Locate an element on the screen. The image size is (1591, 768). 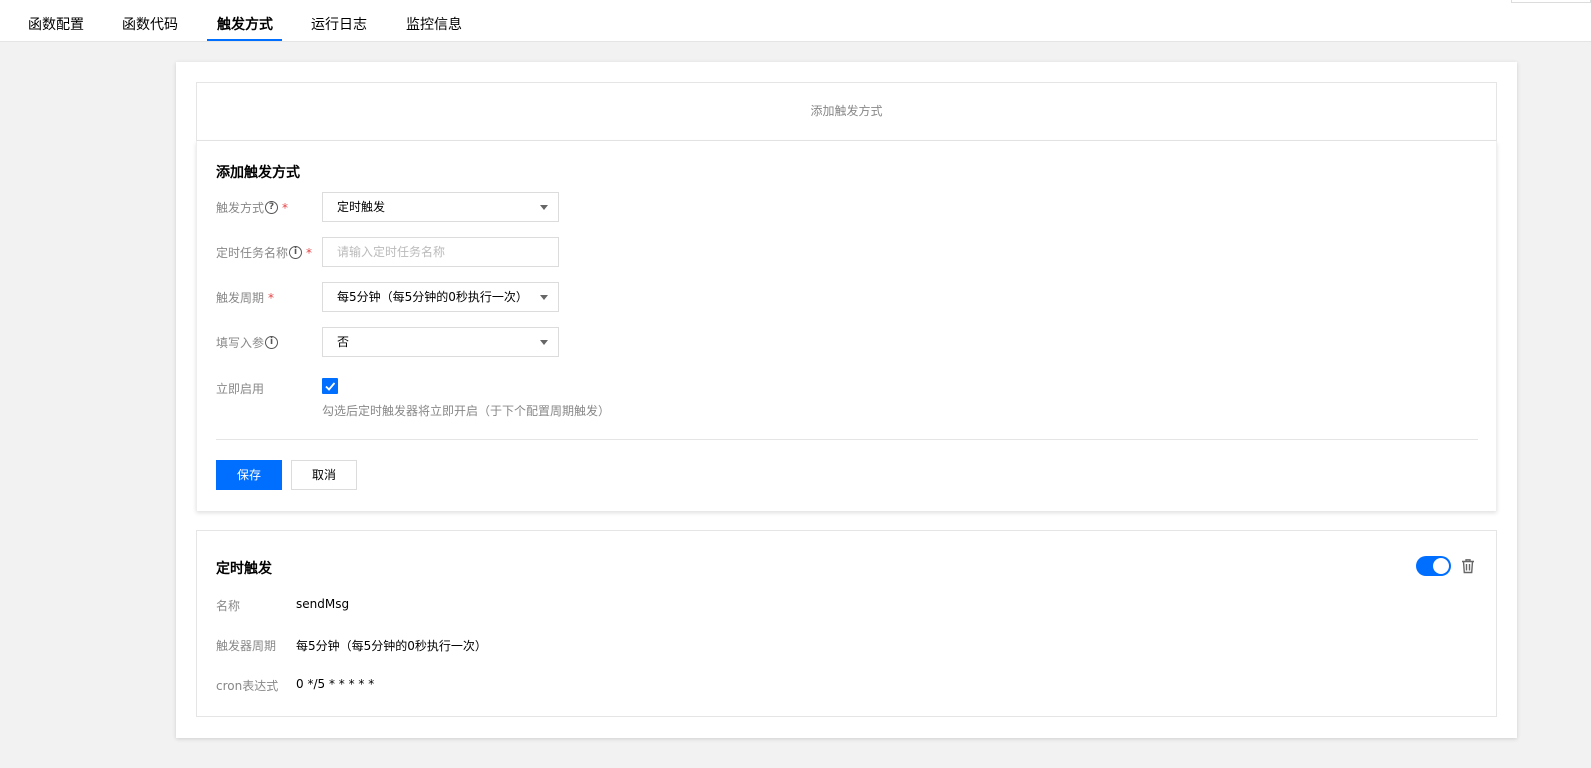
tab-trigger: 触发方式 is located at coordinates (245, 21).